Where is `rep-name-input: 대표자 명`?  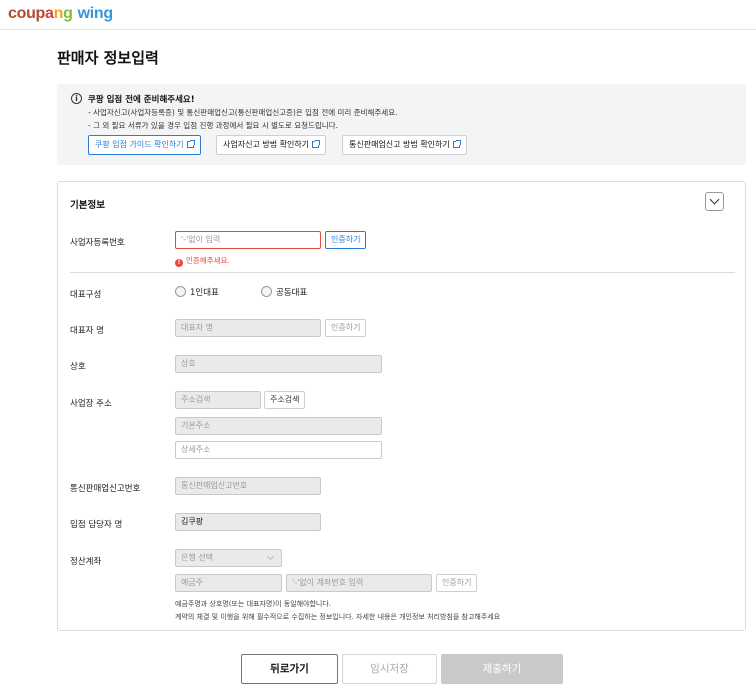 rep-name-input: 대표자 명 is located at coordinates (248, 328).